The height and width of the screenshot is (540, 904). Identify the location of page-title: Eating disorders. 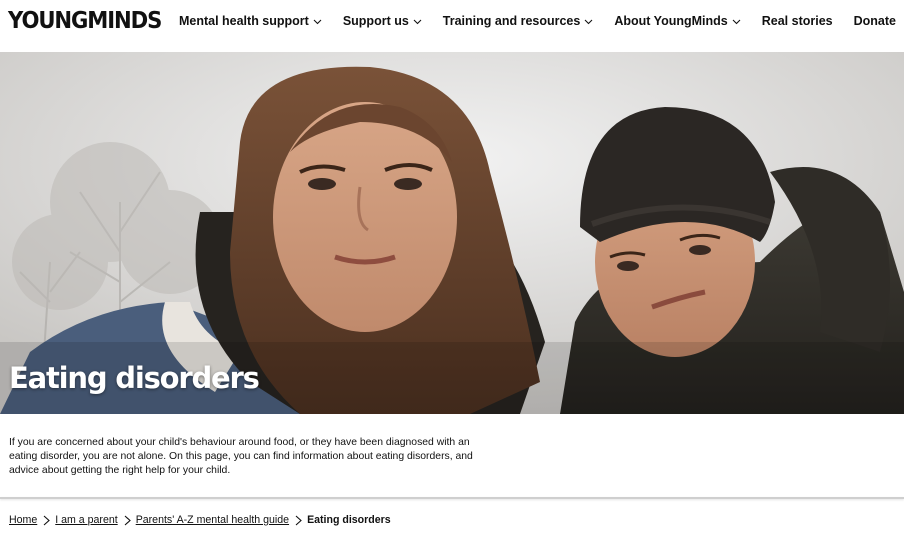
(134, 378).